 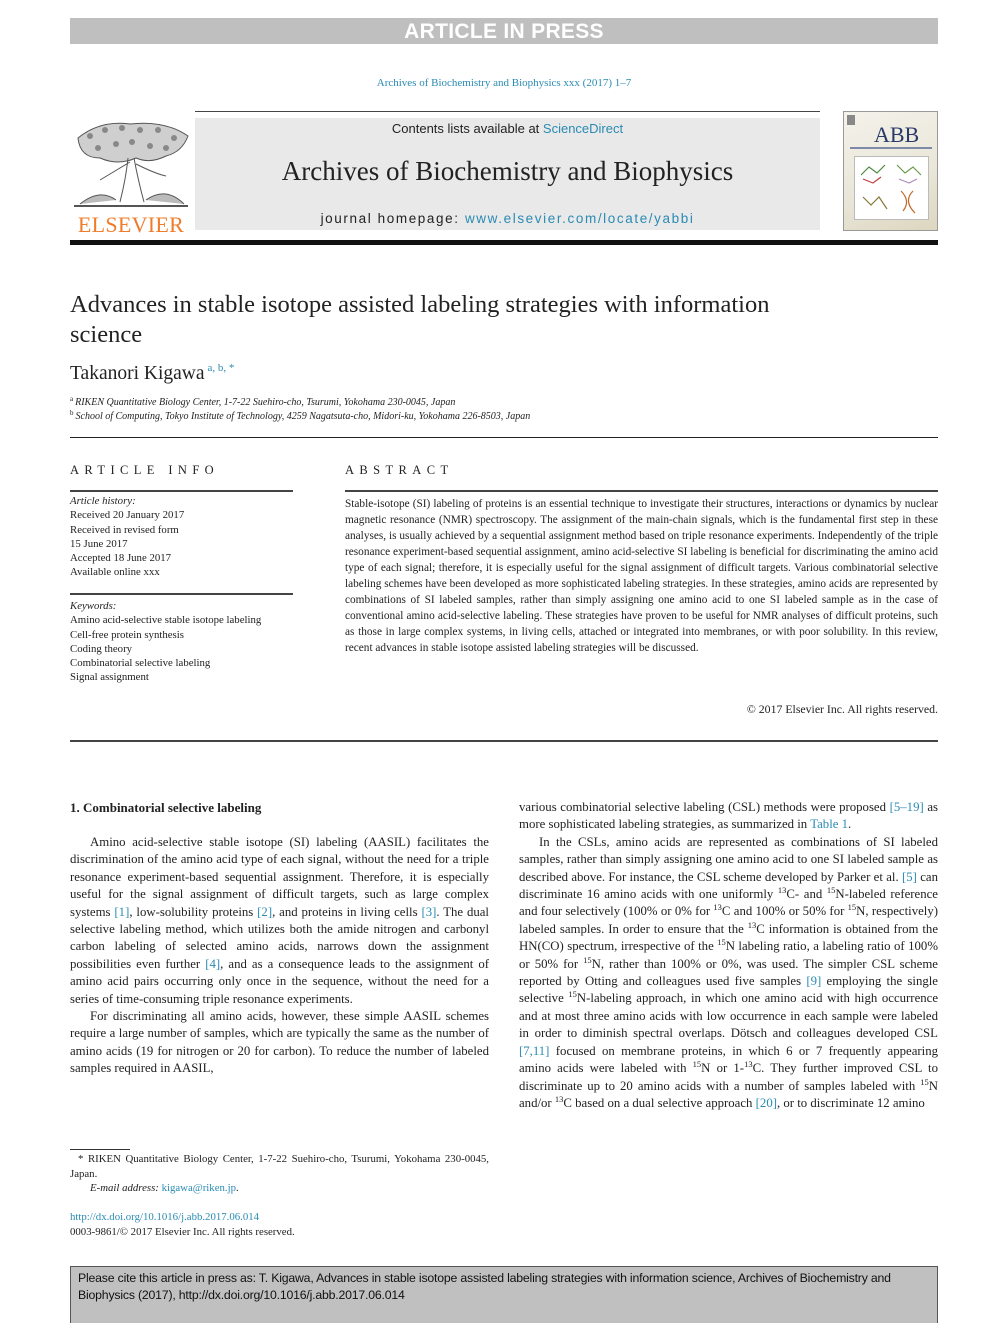 I want to click on cover-molecule-image, so click(x=891, y=188).